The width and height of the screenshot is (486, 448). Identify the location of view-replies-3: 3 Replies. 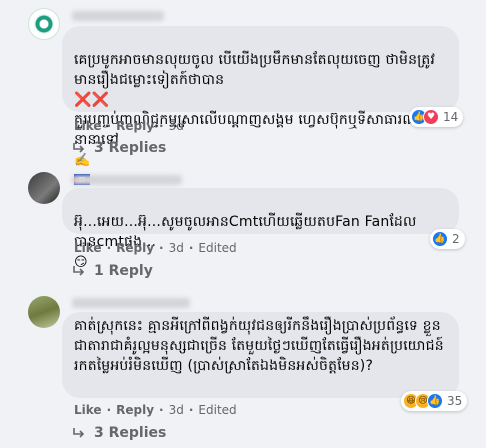
(119, 433).